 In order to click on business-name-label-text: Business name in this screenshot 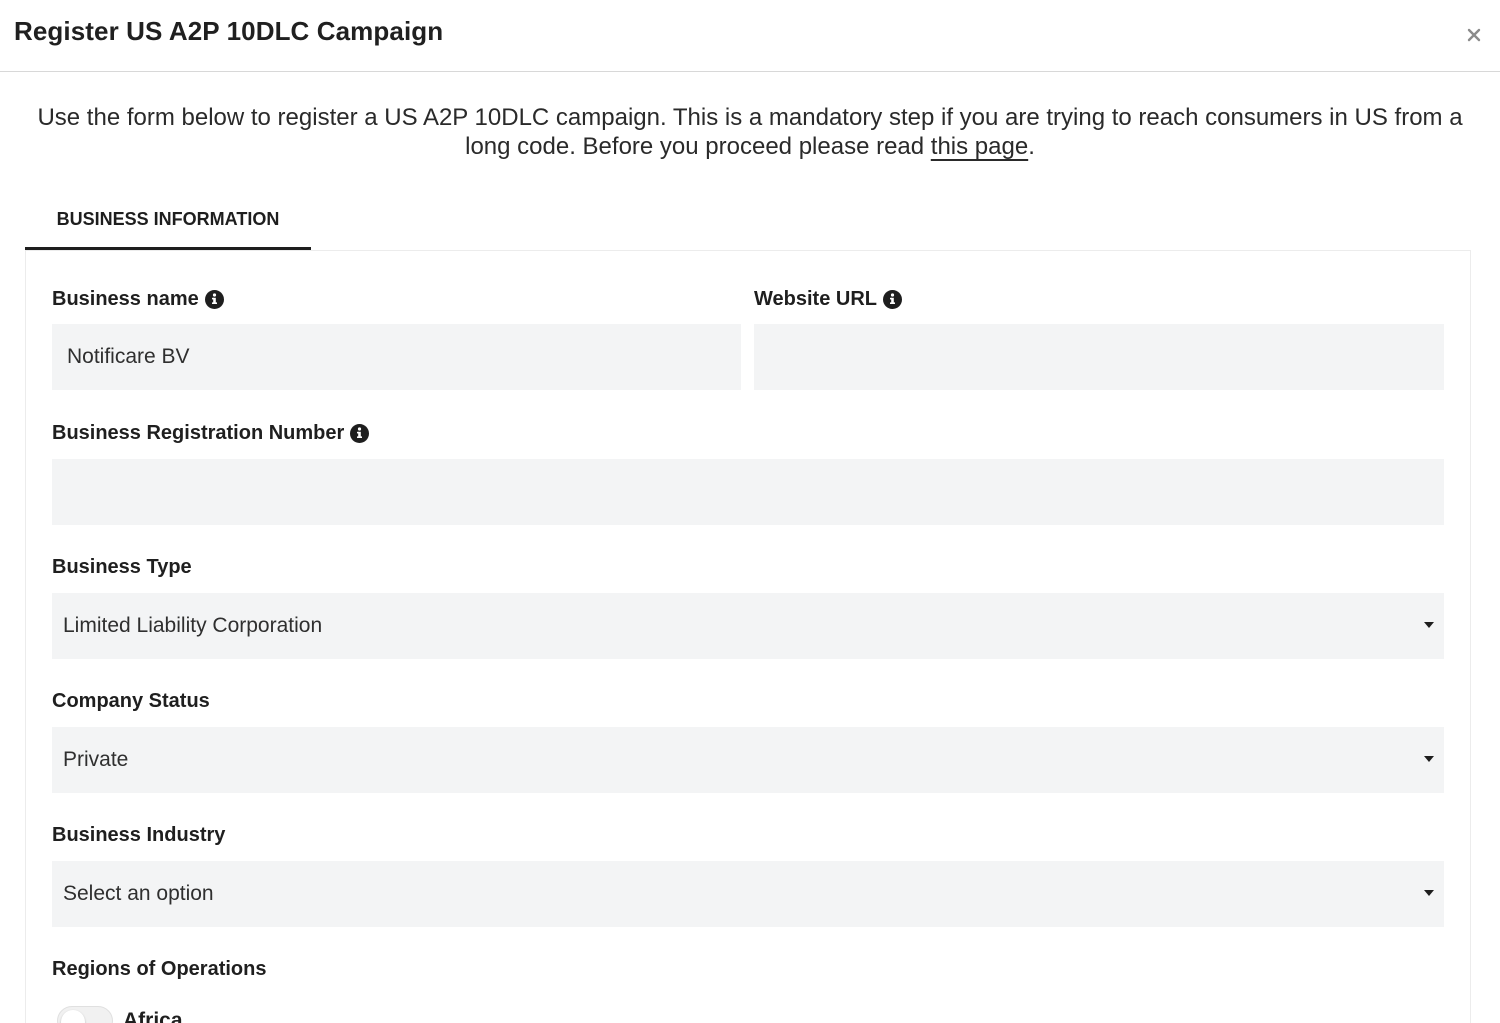, I will do `click(125, 299)`.